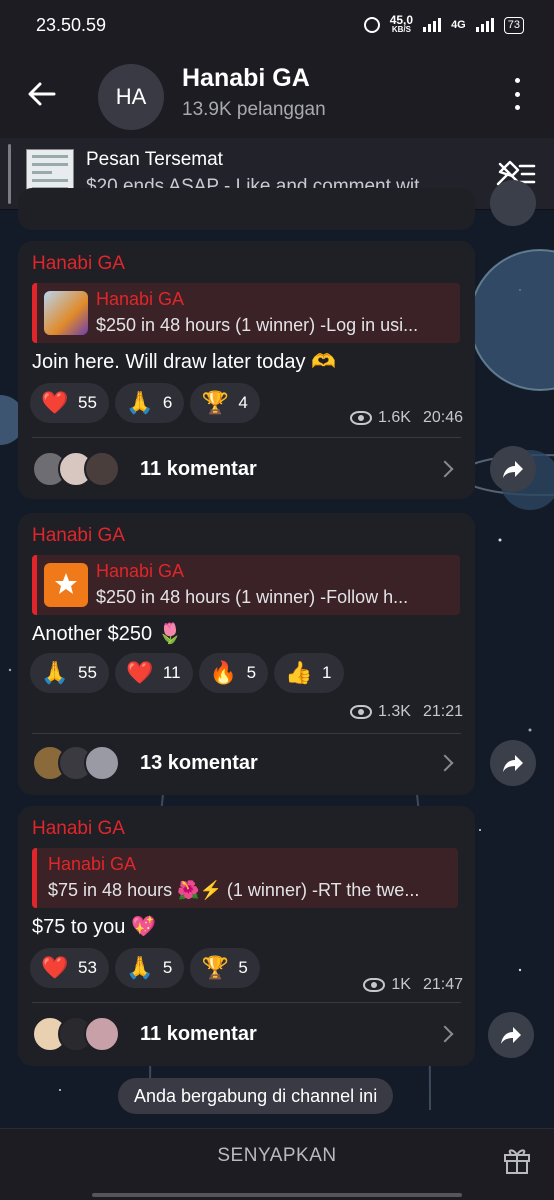 The height and width of the screenshot is (1200, 554). What do you see at coordinates (42, 94) in the screenshot?
I see `arrow-left-icon` at bounding box center [42, 94].